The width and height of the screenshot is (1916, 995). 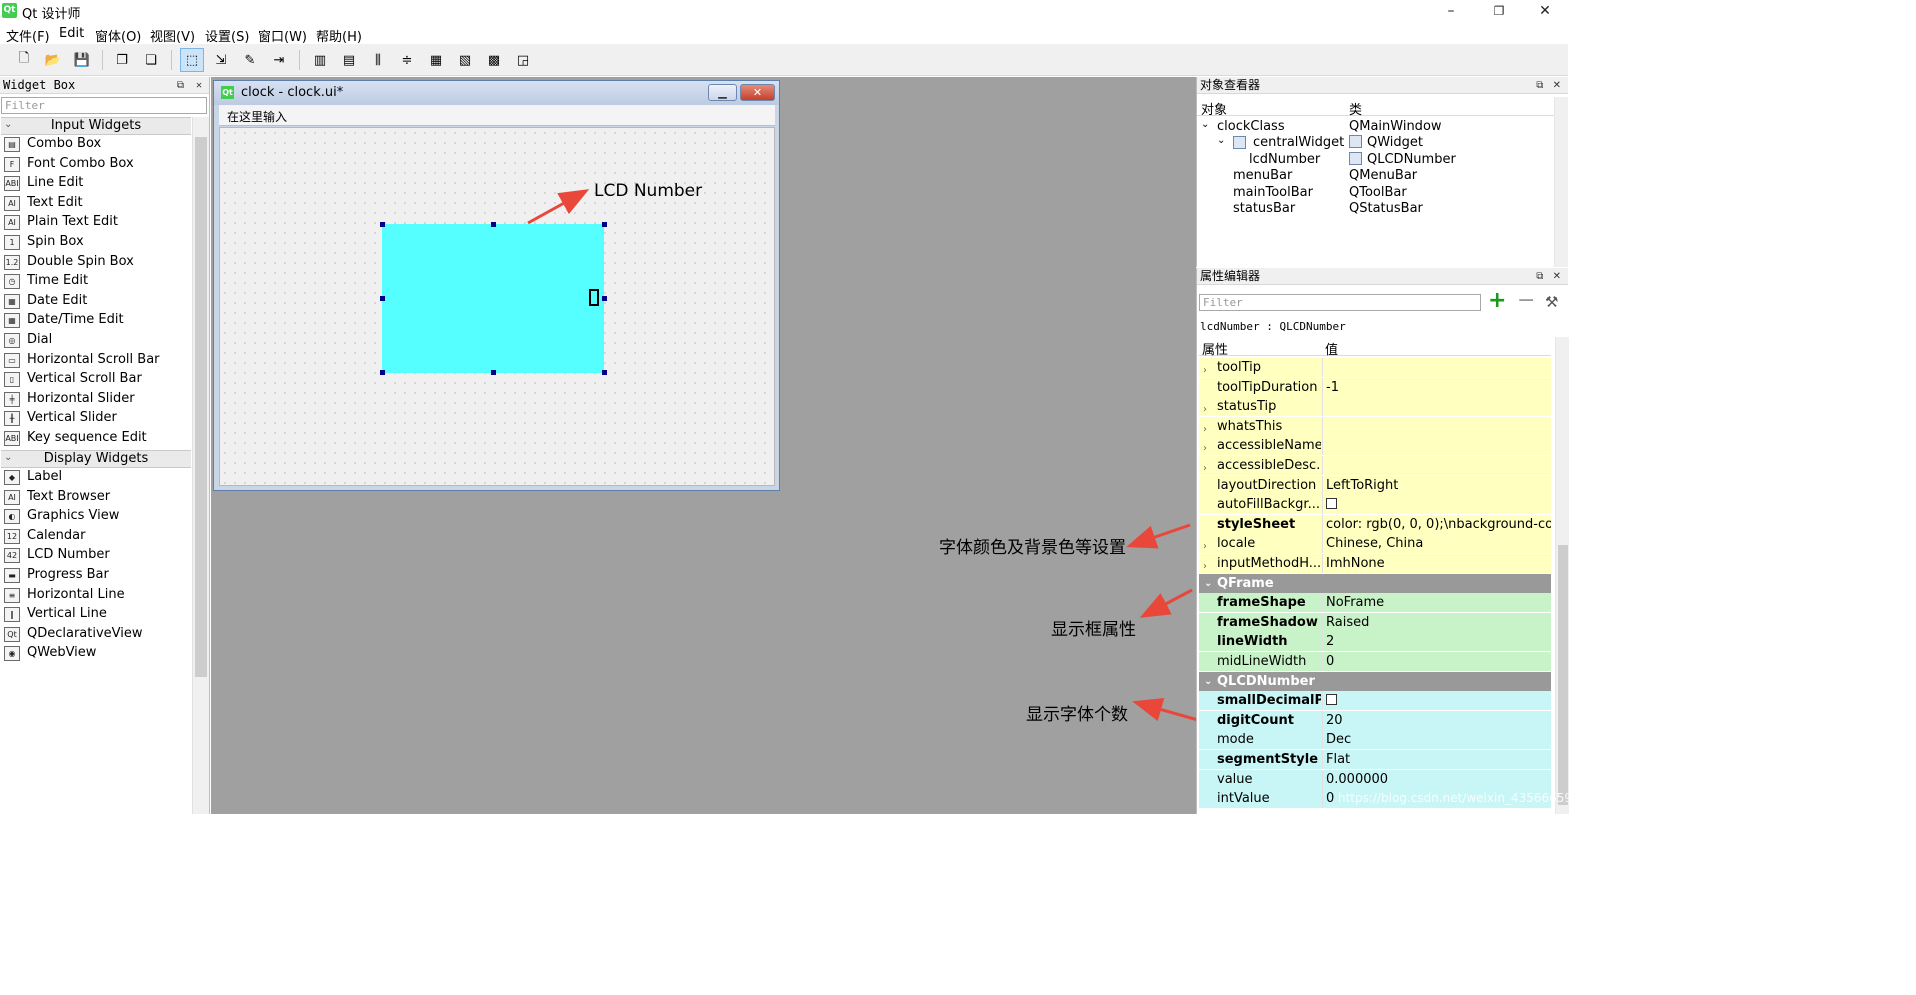 I want to click on widget-box-item: 42 LCD Number, so click(x=97, y=555).